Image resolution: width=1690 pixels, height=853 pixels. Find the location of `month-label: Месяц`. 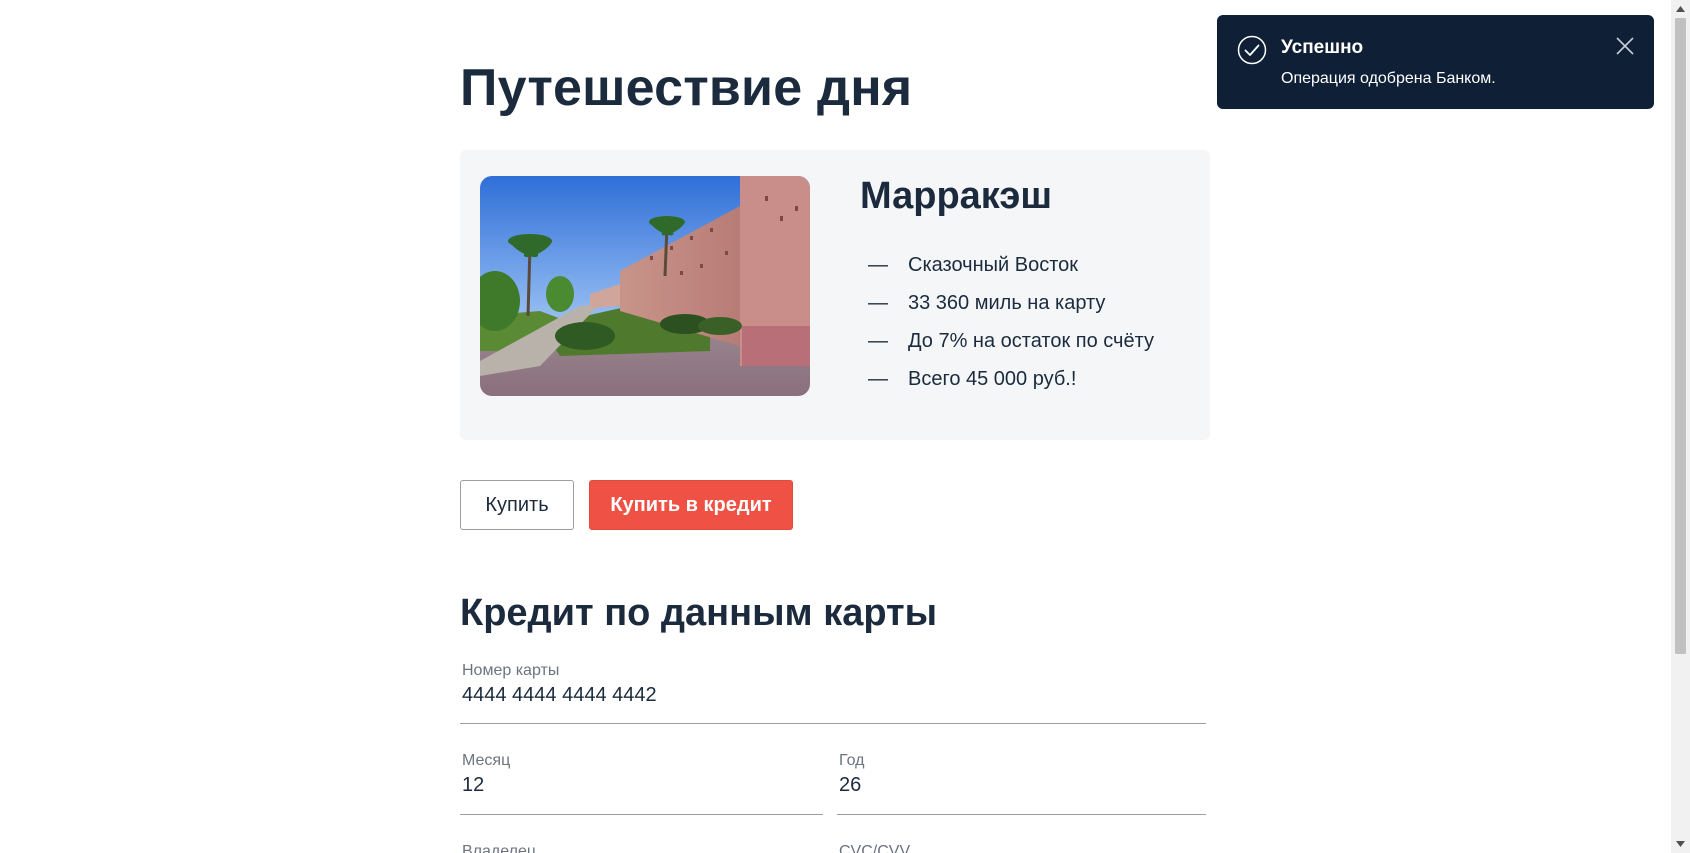

month-label: Месяц is located at coordinates (486, 760).